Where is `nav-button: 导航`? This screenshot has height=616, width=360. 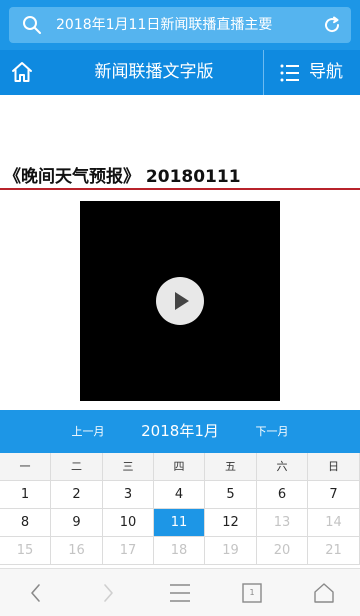
nav-button: 导航 is located at coordinates (312, 72).